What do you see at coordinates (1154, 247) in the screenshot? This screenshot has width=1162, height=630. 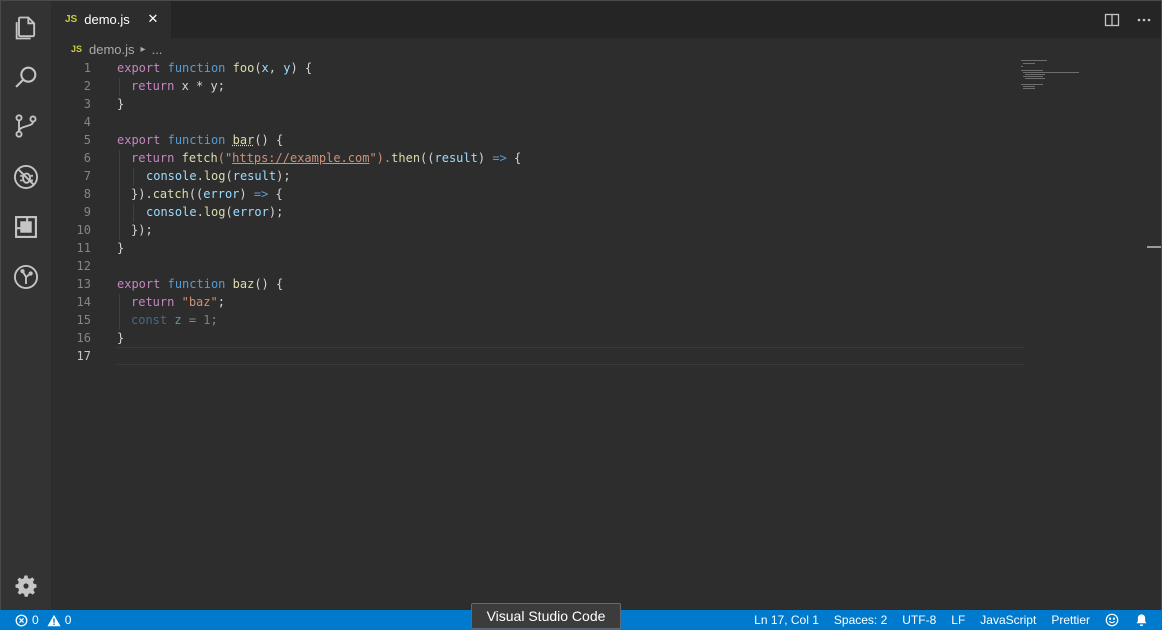 I see `scrollbar-indicator` at bounding box center [1154, 247].